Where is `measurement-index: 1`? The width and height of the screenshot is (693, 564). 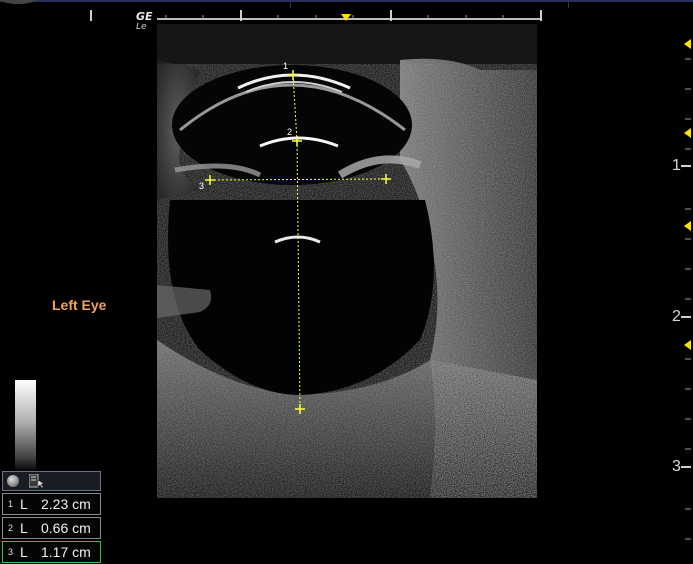 measurement-index: 1 is located at coordinates (11, 504).